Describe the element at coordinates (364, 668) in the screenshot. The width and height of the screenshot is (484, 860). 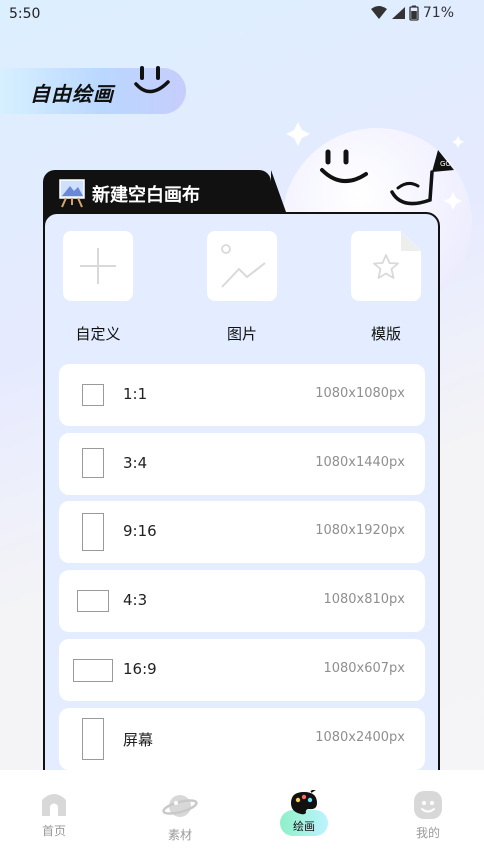
I see `ratio-size: 1080x607px` at that location.